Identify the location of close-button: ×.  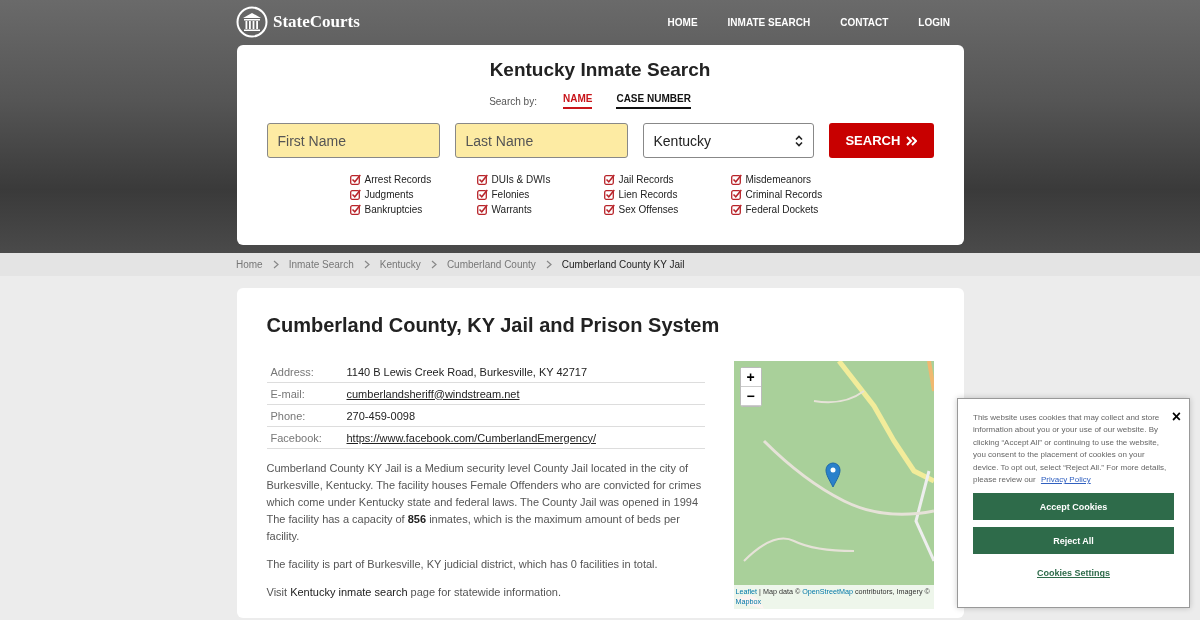
(1176, 417).